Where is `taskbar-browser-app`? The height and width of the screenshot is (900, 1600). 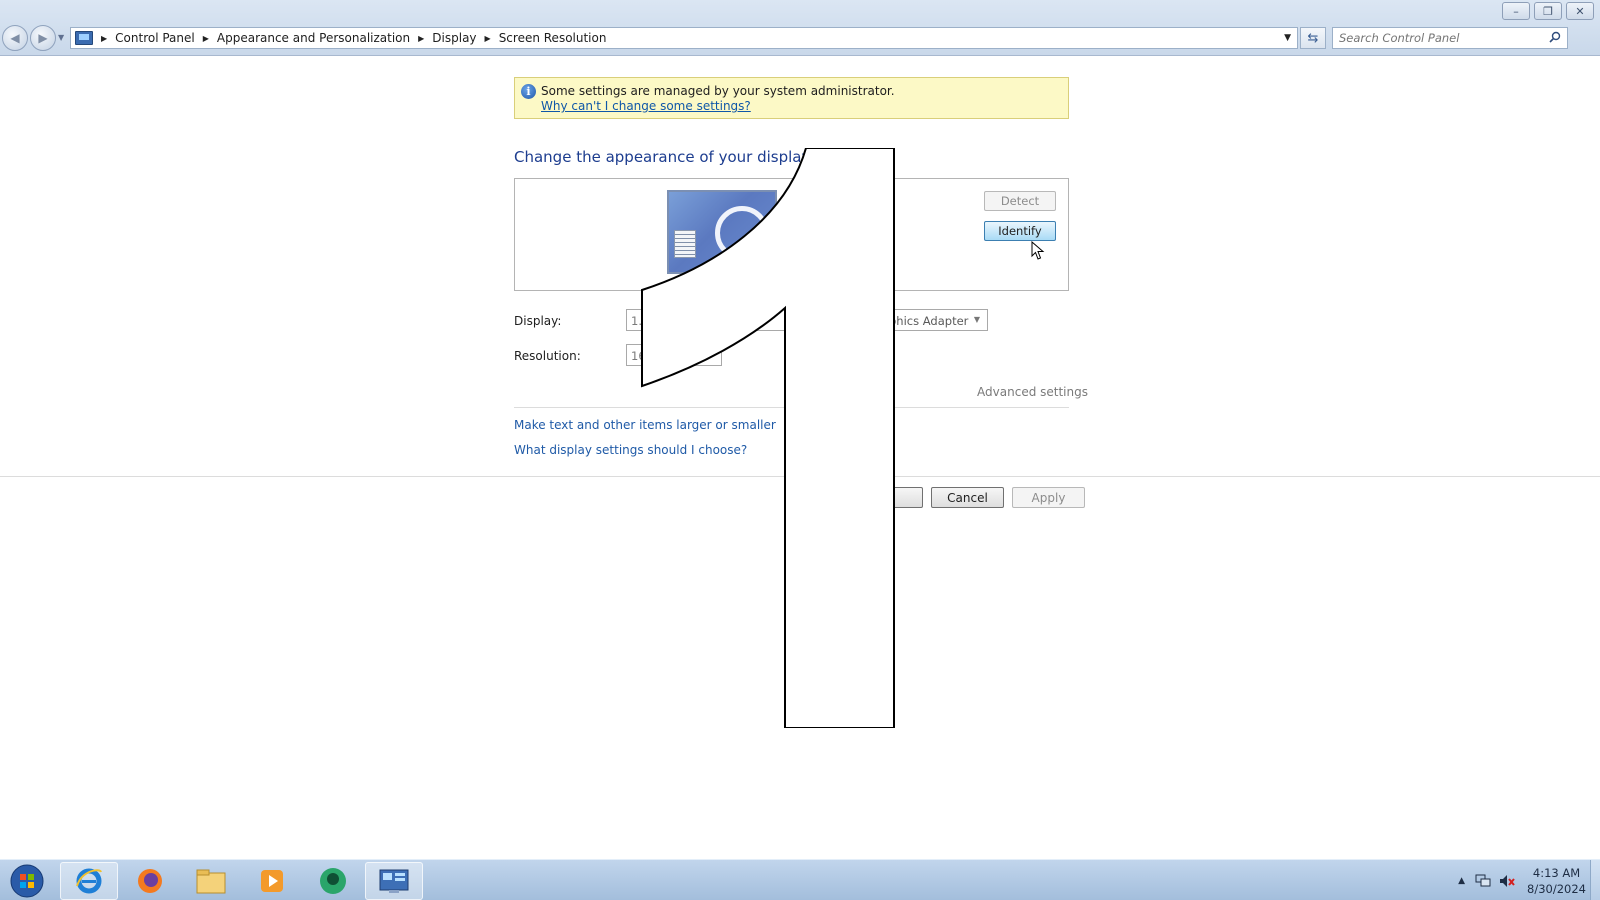 taskbar-browser-app is located at coordinates (333, 881).